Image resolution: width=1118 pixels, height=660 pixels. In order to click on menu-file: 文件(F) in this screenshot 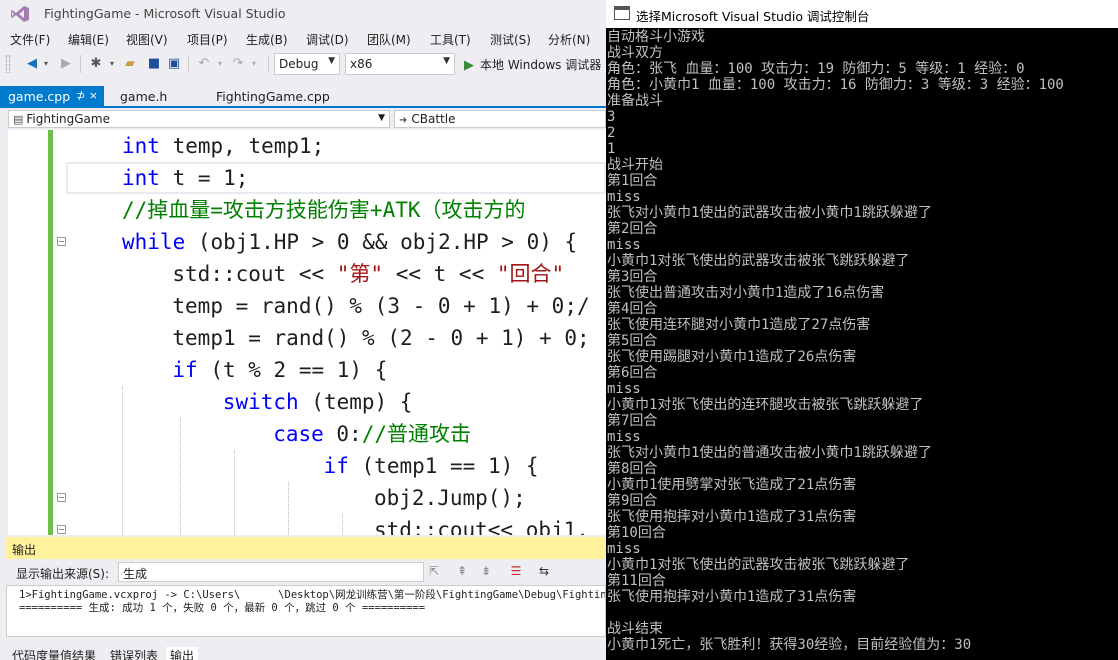, I will do `click(30, 39)`.